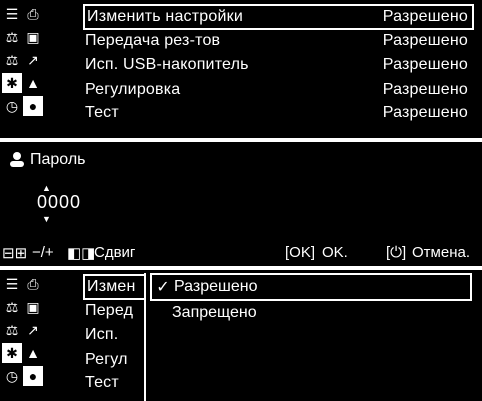 The width and height of the screenshot is (482, 401). I want to click on shift-hint: Сдвиг, so click(115, 252).